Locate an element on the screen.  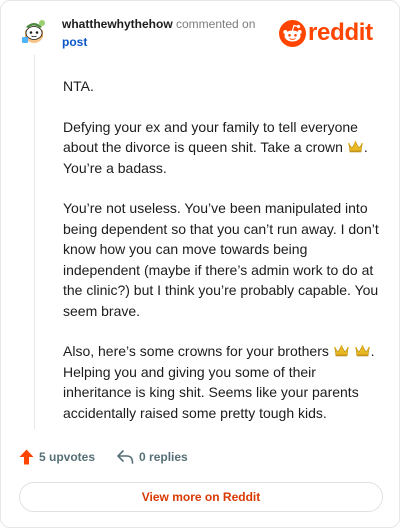
comment-meta: whatthewhythehow commented on post is located at coordinates (158, 33).